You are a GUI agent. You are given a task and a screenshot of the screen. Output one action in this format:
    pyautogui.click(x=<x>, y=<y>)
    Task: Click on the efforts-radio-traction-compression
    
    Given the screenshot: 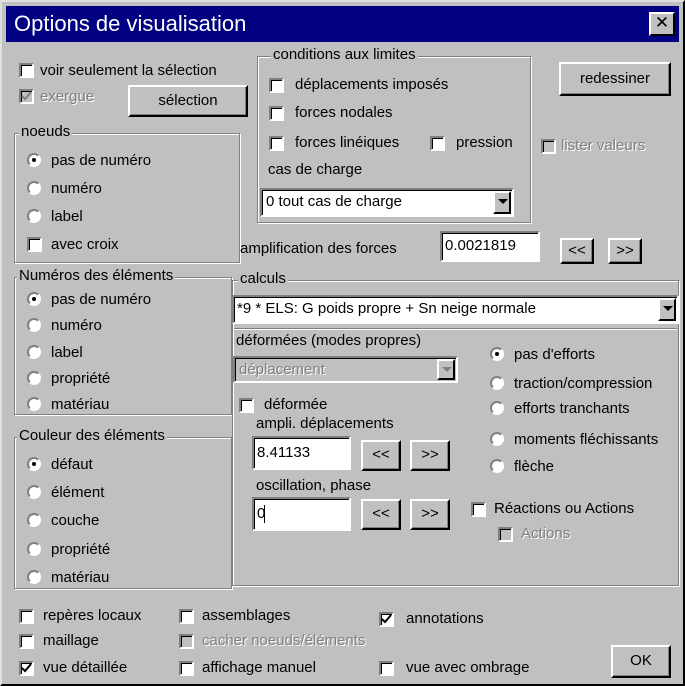 What is the action you would take?
    pyautogui.click(x=497, y=383)
    